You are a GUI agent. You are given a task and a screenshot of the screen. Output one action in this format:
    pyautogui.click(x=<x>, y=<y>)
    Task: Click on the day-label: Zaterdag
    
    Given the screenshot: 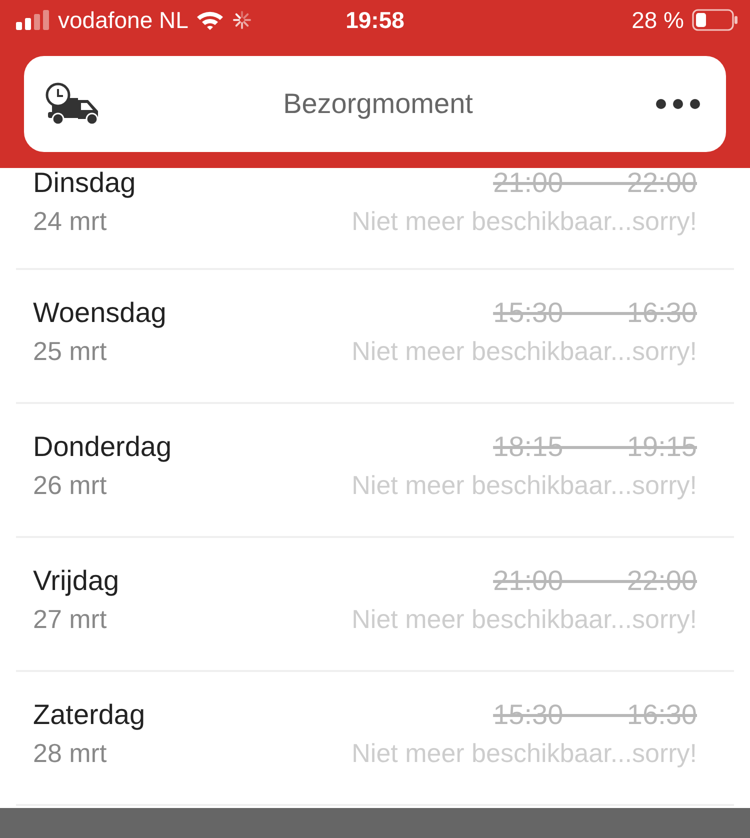 What is the action you would take?
    pyautogui.click(x=89, y=715)
    